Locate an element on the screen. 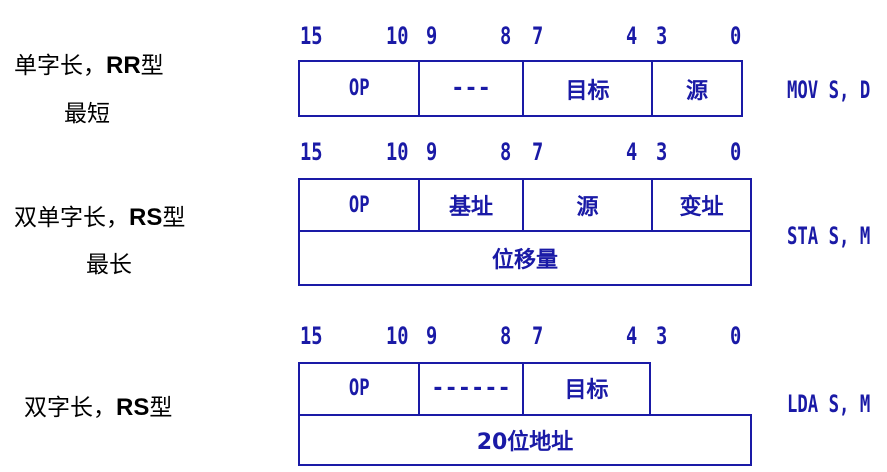 The width and height of the screenshot is (887, 472). unused-field: --- is located at coordinates (470, 88).